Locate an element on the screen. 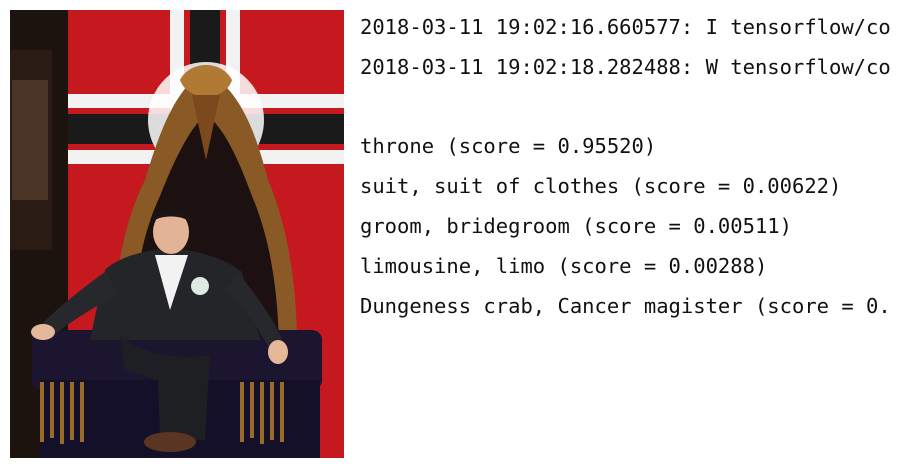 The image size is (922, 470). prediction-line: suit, suit of clothes (score = 0.00622) is located at coordinates (601, 186).